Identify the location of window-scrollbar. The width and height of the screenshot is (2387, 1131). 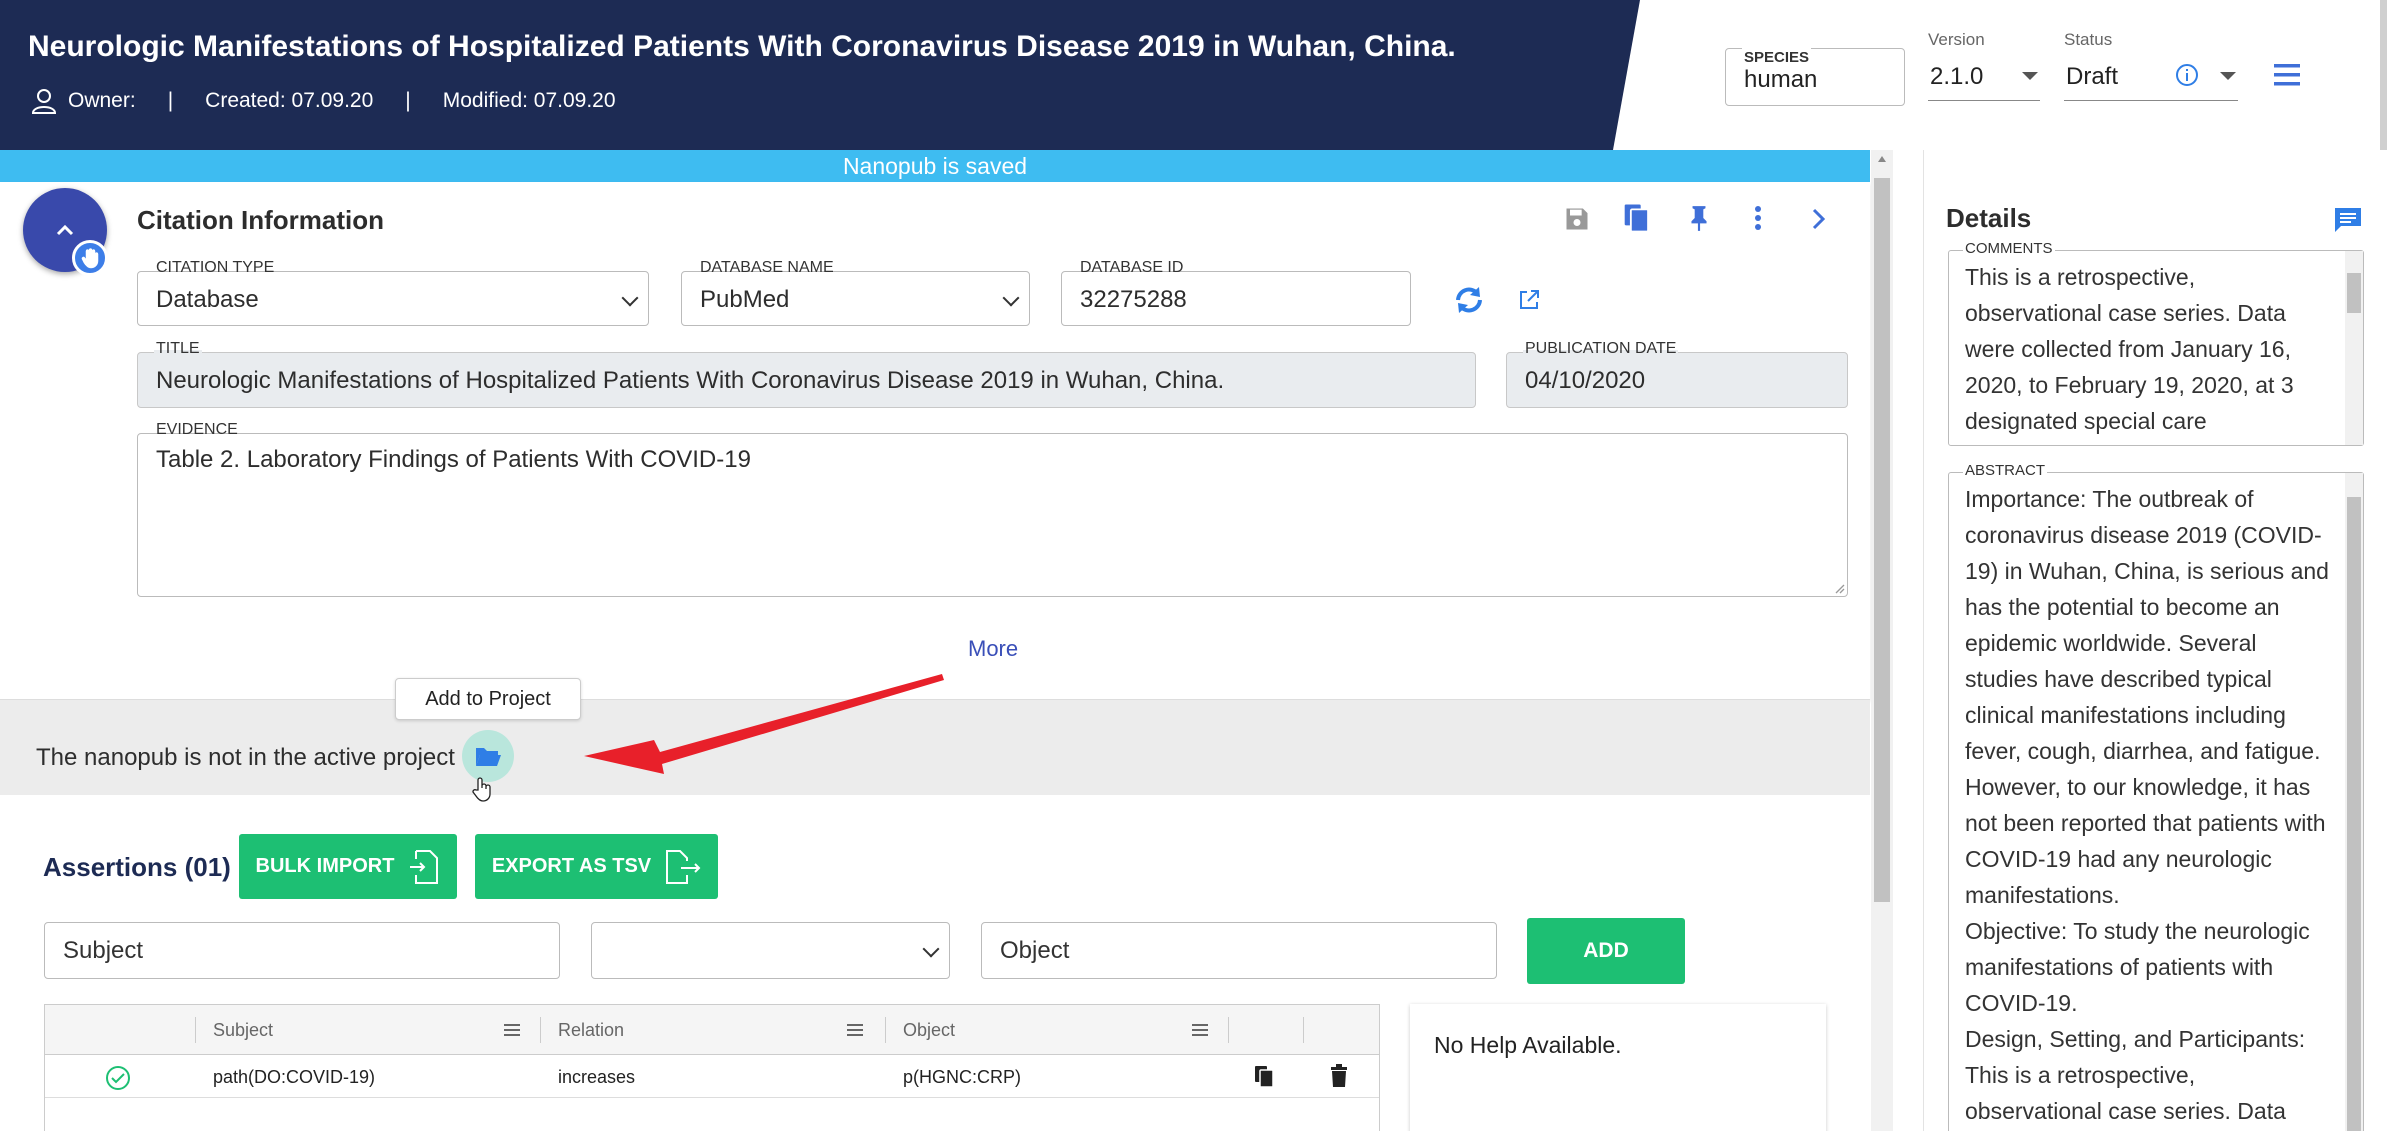
(2383, 75).